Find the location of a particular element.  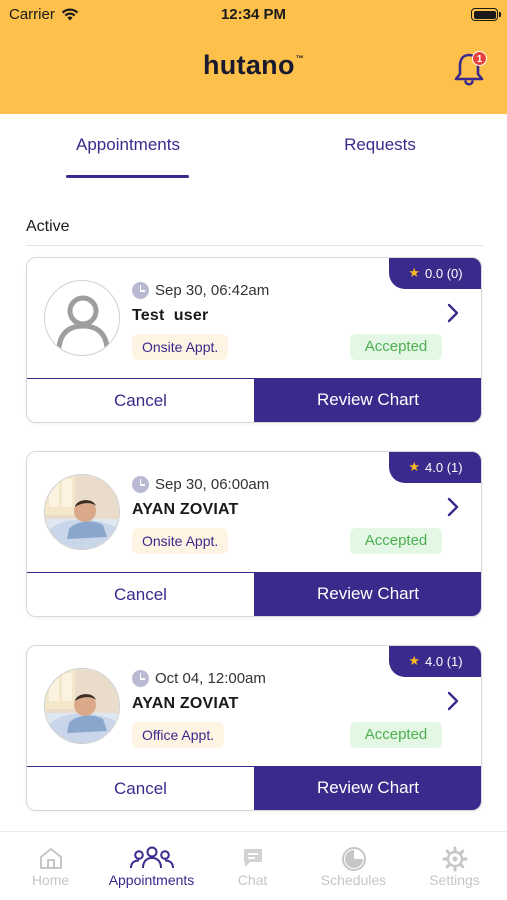

default-avatar-icon is located at coordinates (83, 322).